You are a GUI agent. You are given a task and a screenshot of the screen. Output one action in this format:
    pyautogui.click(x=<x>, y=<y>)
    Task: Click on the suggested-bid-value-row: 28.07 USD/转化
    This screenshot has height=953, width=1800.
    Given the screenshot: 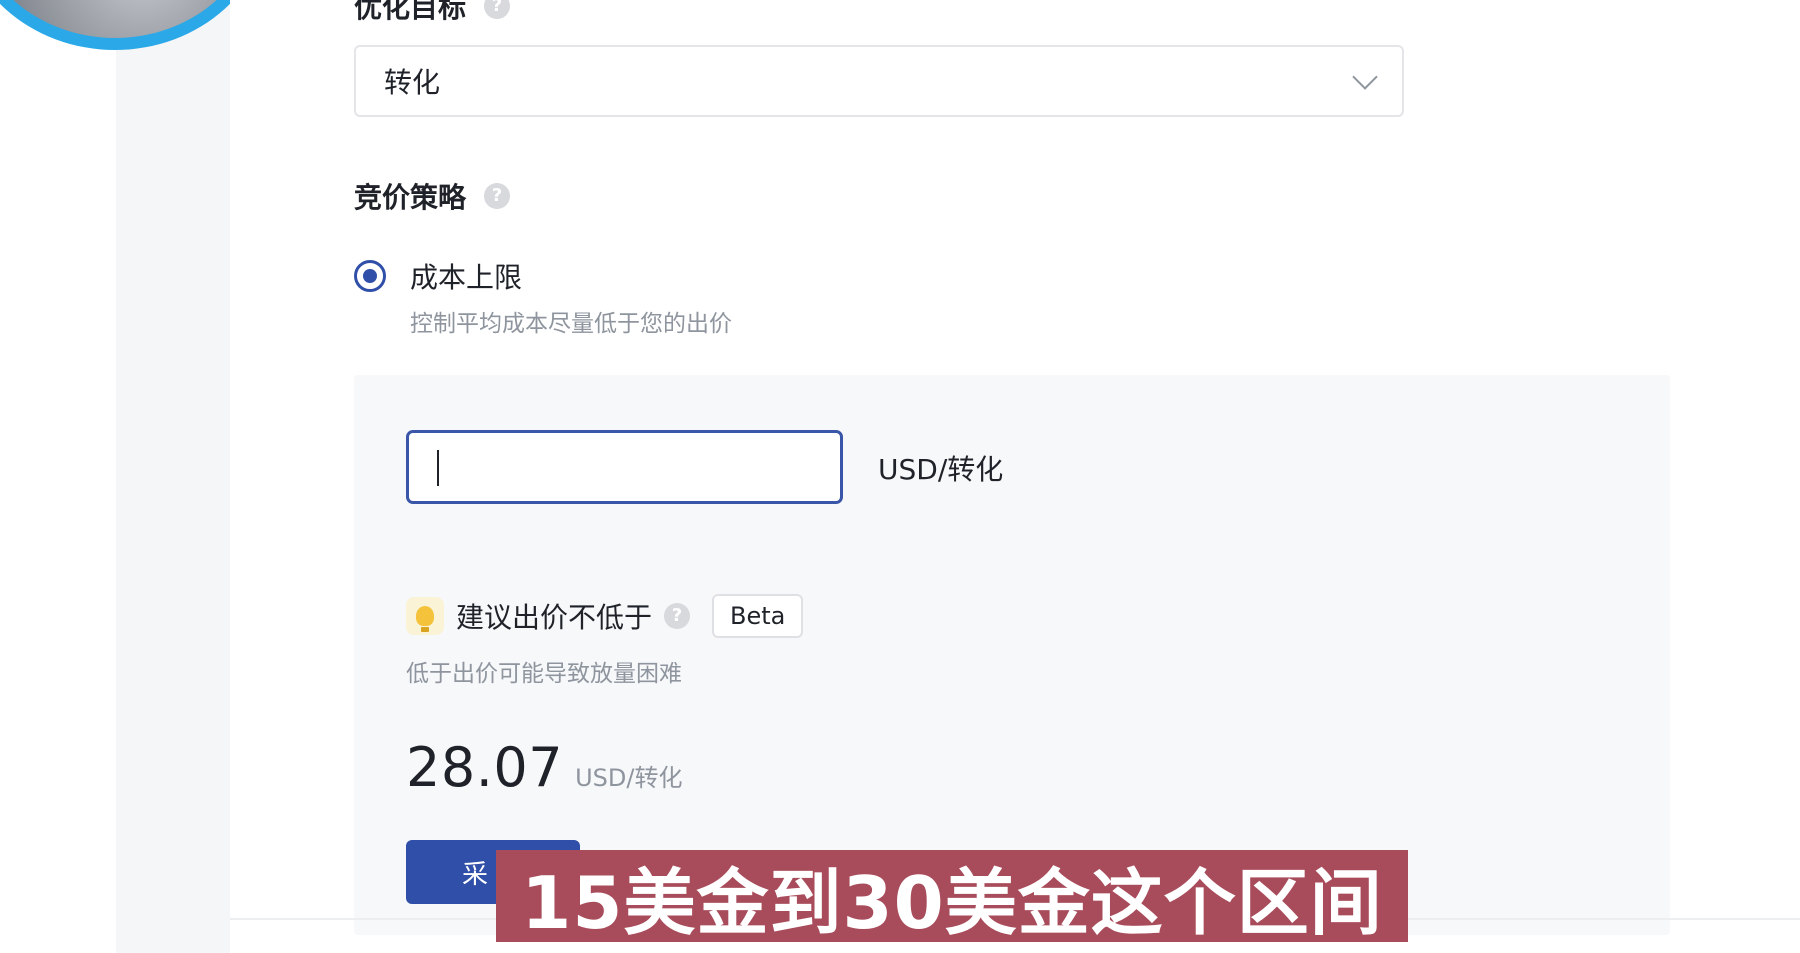 What is the action you would take?
    pyautogui.click(x=544, y=767)
    